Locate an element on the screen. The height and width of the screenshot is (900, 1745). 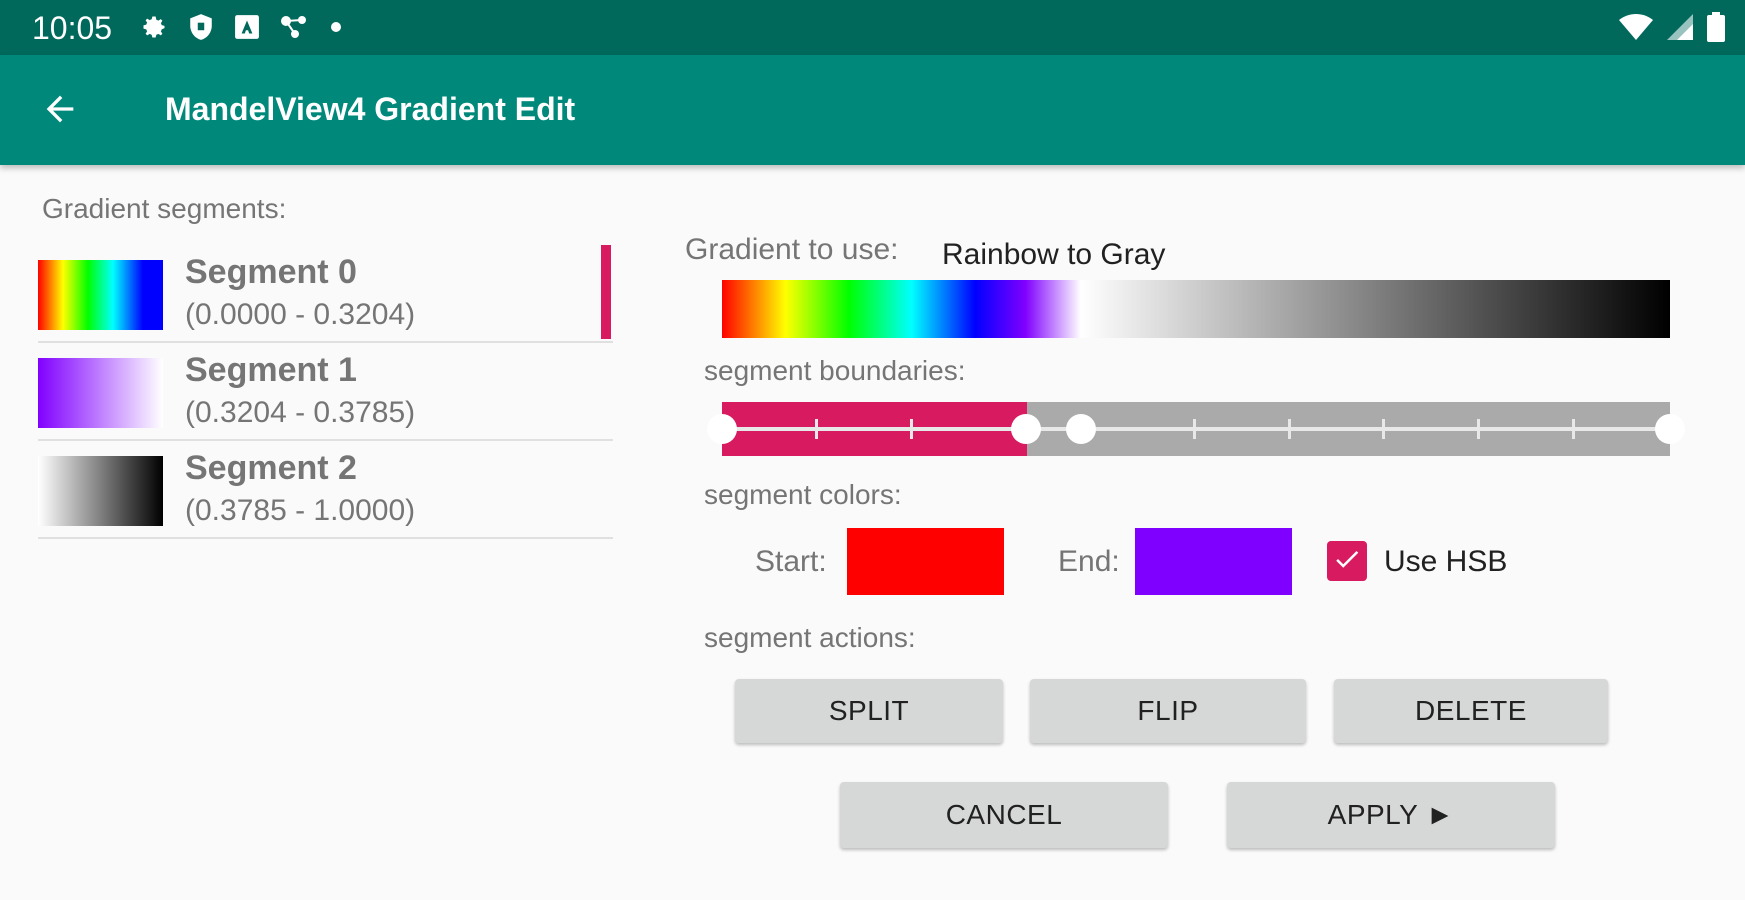
segment-0-swatch is located at coordinates (100, 295).